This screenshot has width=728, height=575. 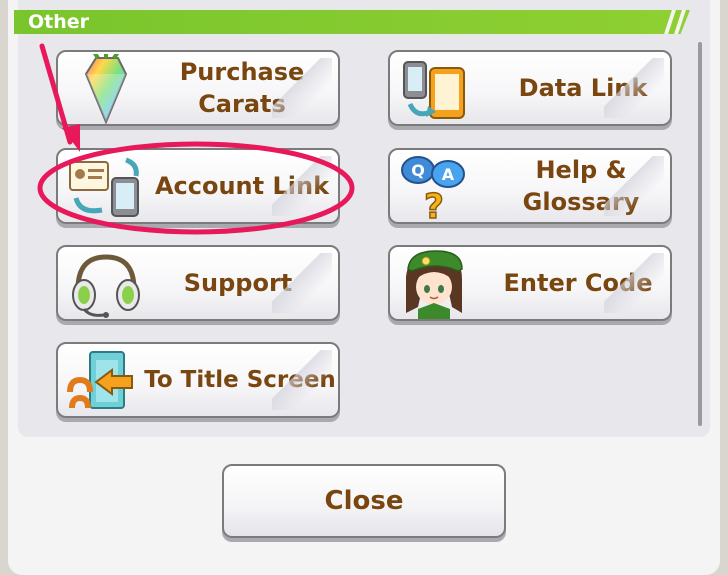 I want to click on section-header-bar, so click(x=352, y=22).